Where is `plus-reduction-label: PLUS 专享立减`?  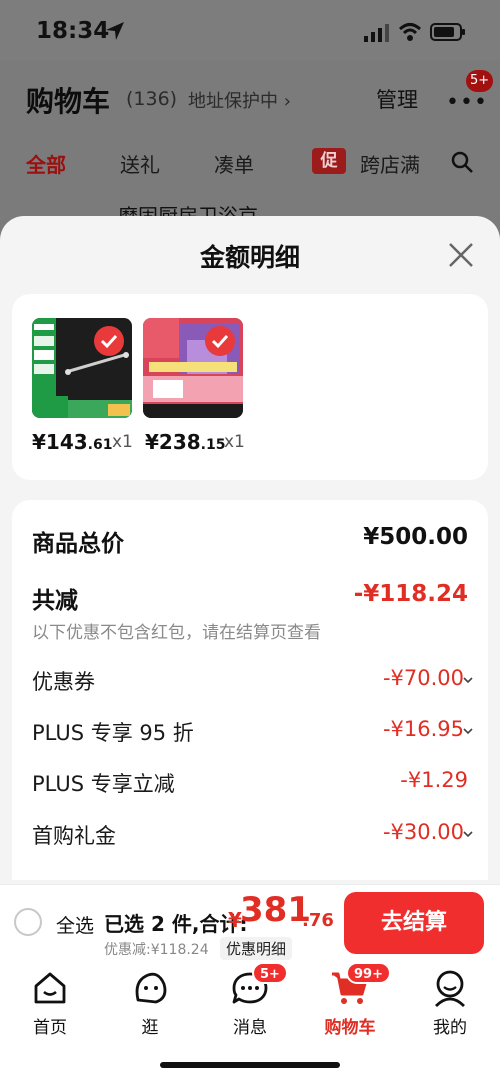
plus-reduction-label: PLUS 专享立减 is located at coordinates (103, 784).